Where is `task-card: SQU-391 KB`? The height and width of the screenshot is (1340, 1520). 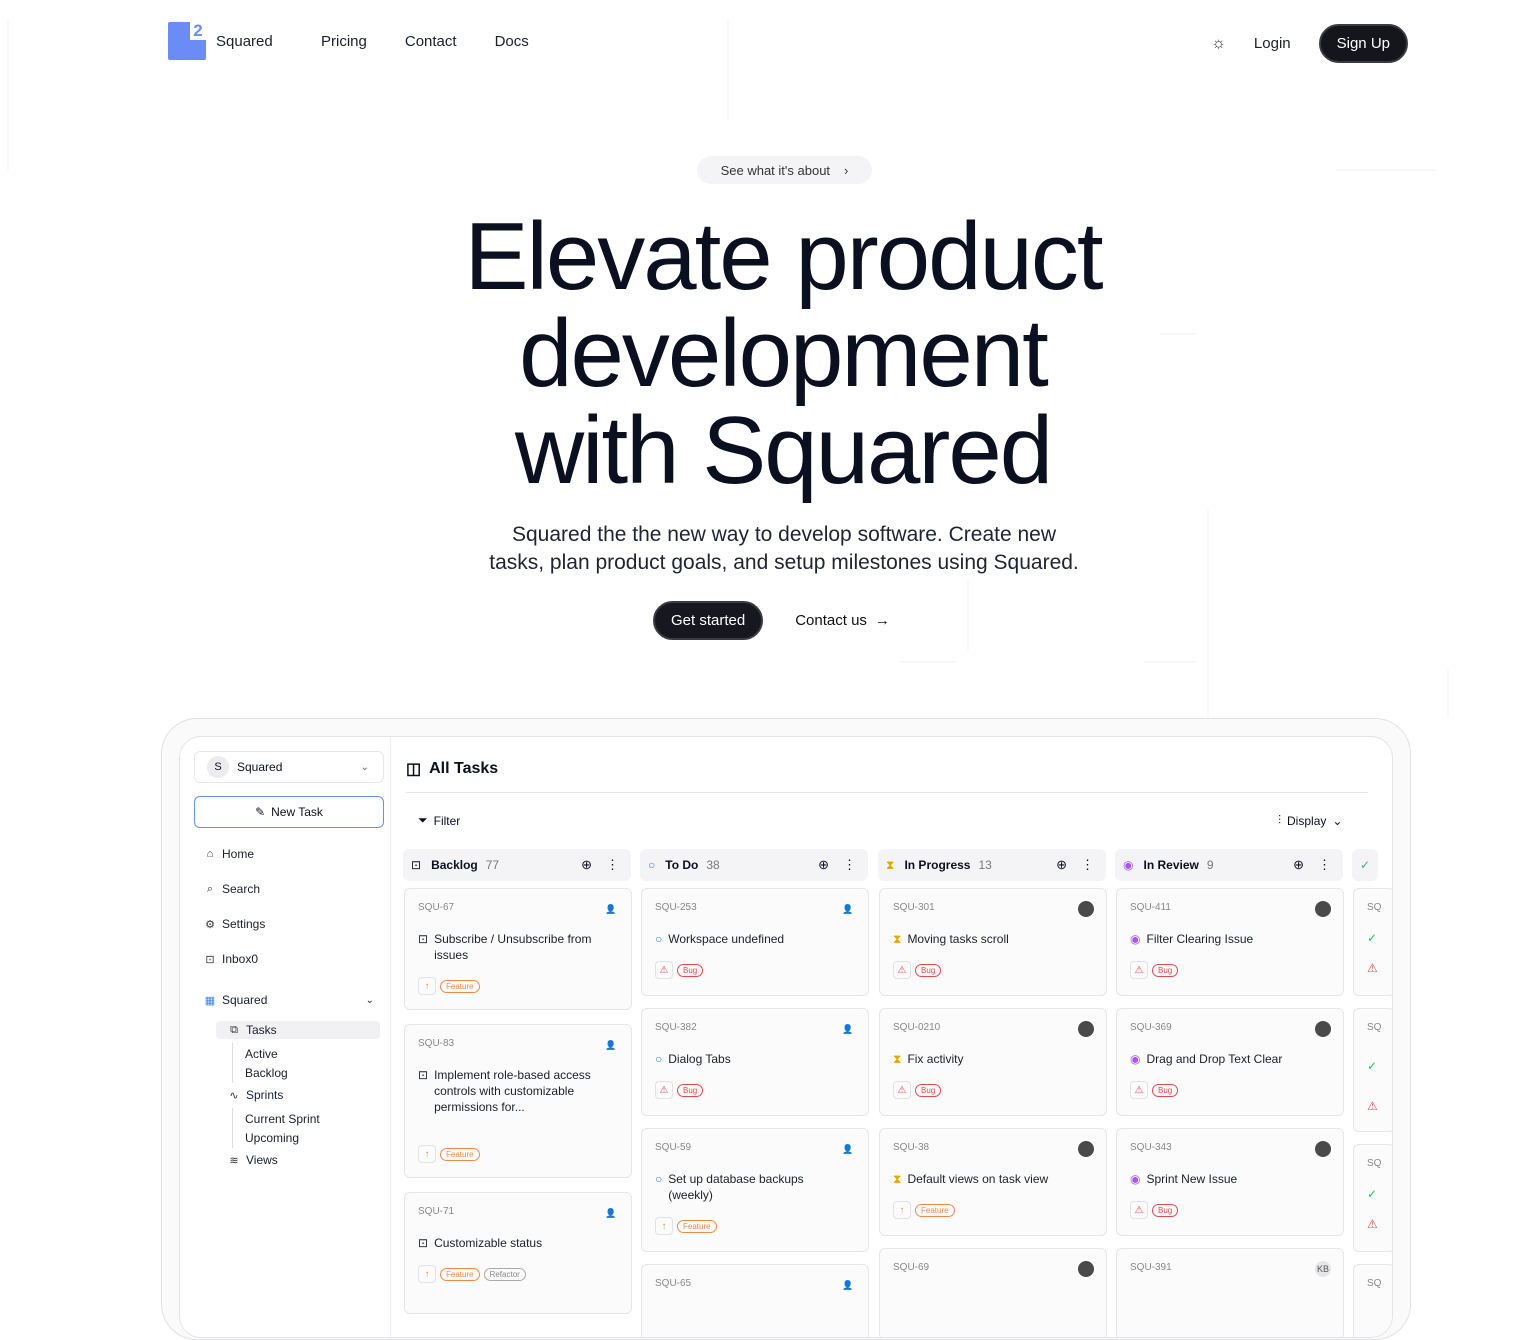 task-card: SQU-391 KB is located at coordinates (1230, 1292).